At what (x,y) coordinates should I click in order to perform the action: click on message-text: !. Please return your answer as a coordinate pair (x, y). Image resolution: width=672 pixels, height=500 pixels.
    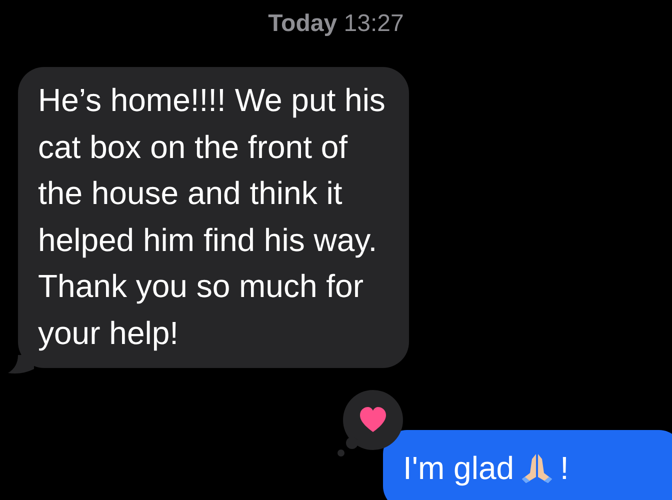
    Looking at the image, I should click on (564, 468).